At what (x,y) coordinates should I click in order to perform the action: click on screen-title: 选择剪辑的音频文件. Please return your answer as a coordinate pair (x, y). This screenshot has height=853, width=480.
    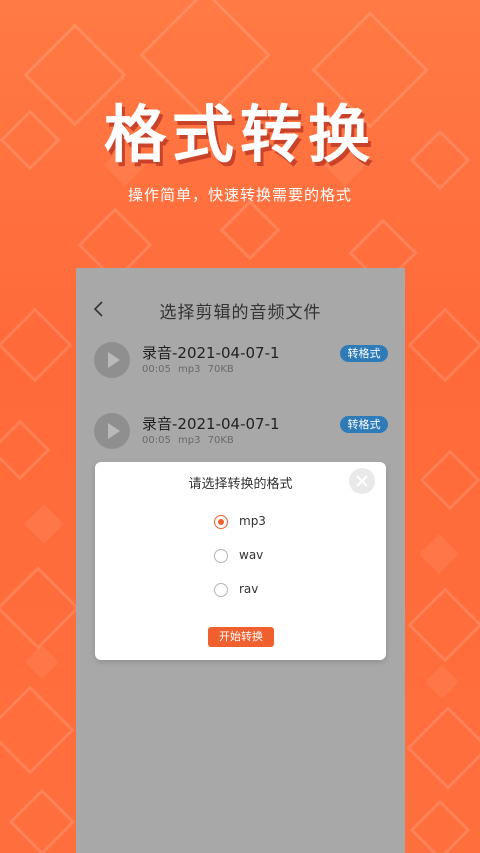
    Looking at the image, I should click on (240, 313).